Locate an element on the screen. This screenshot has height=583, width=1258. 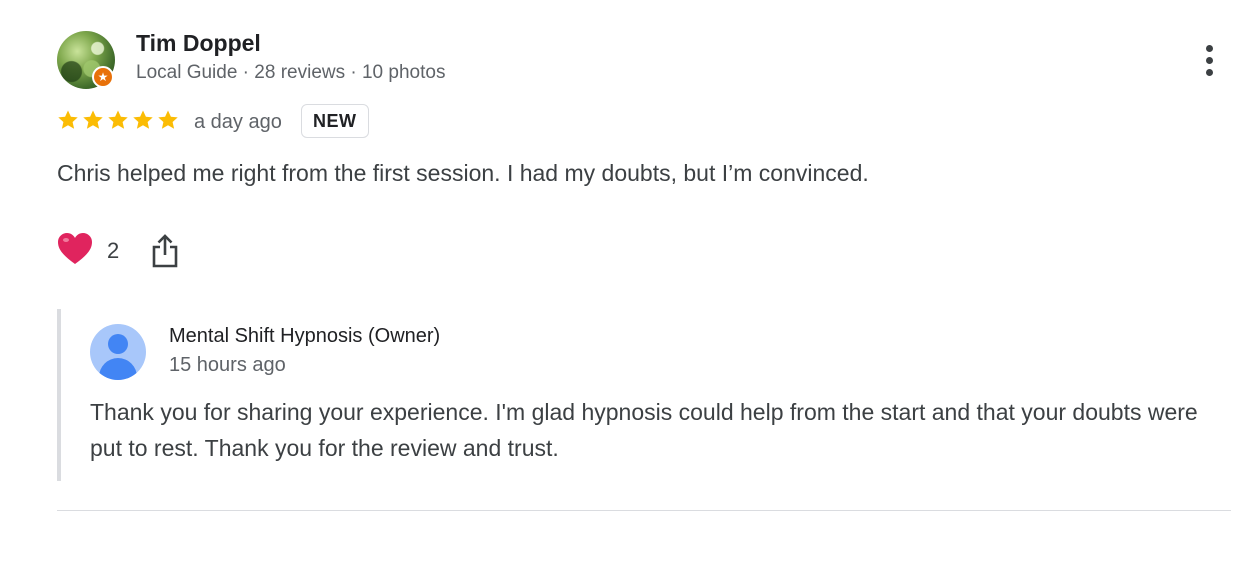
like-count: 2 is located at coordinates (113, 250).